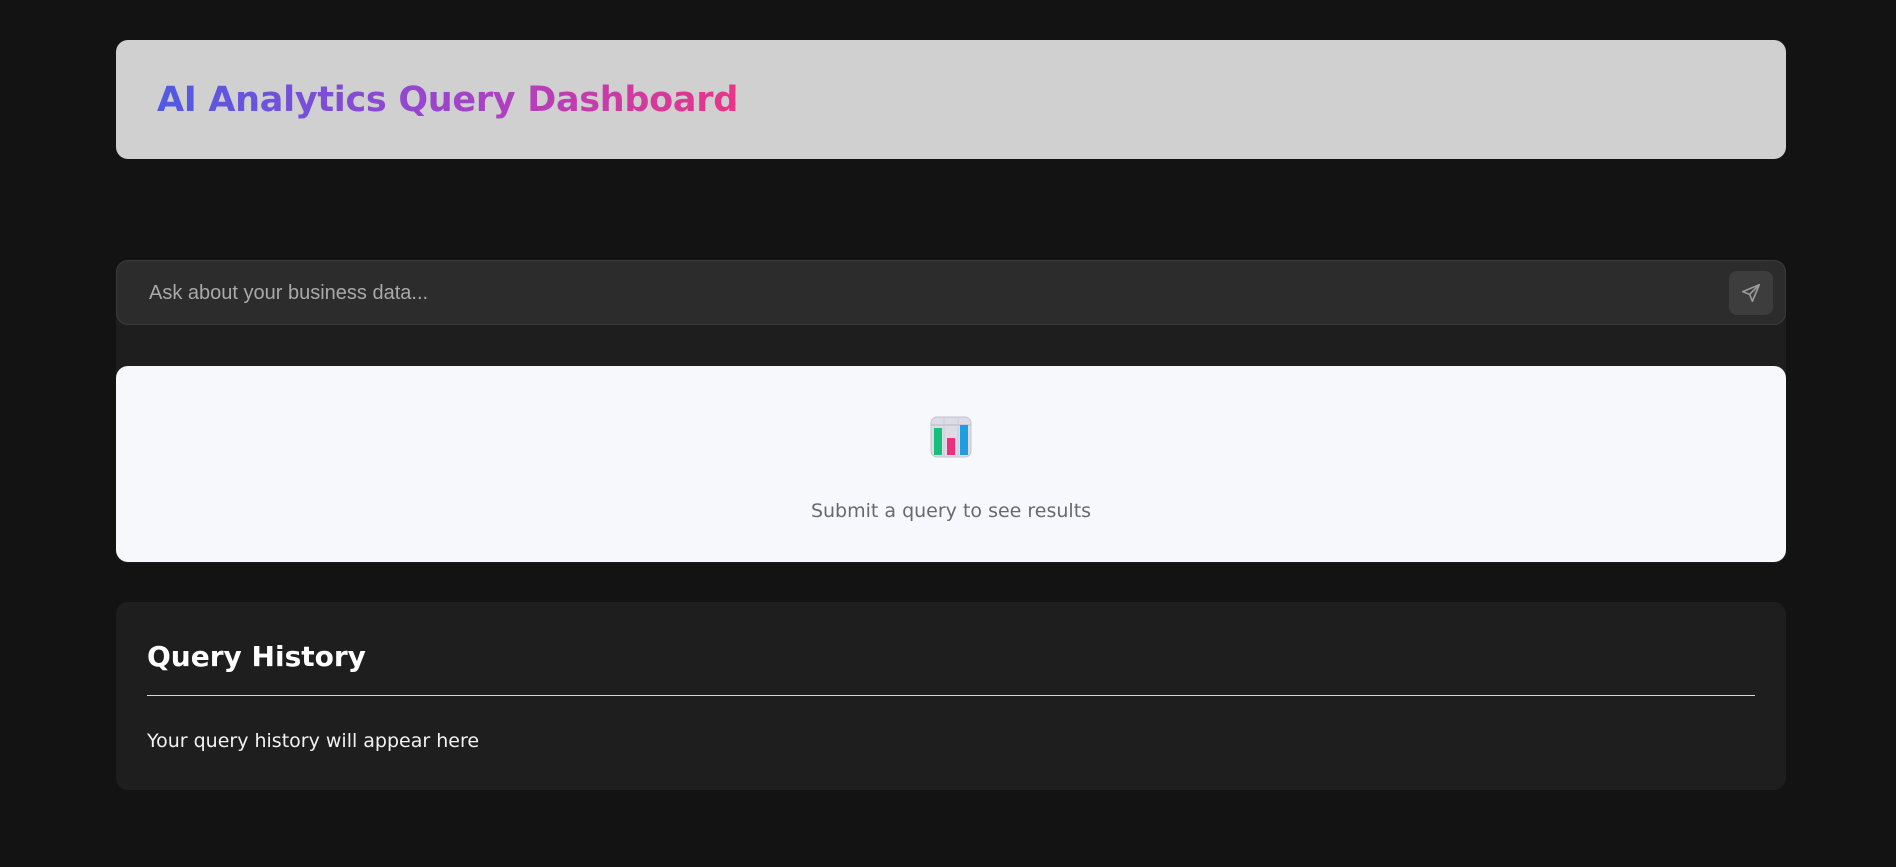 This screenshot has width=1896, height=867. I want to click on bar-chart-icon, so click(951, 437).